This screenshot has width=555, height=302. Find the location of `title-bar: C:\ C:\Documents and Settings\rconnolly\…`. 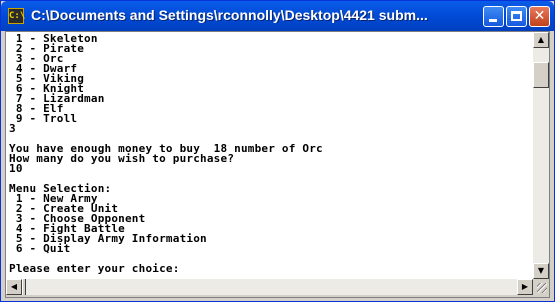

title-bar: C:\ C:\Documents and Settings\rconnolly\… is located at coordinates (277, 16).